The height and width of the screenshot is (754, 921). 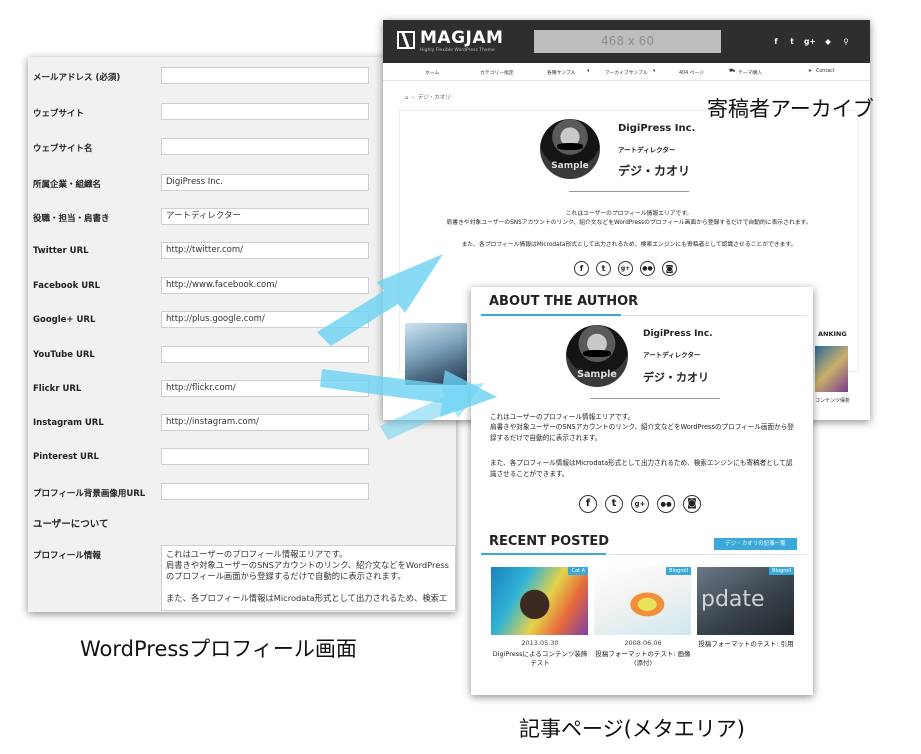 I want to click on instagram-label: Instagram URL, so click(x=68, y=423).